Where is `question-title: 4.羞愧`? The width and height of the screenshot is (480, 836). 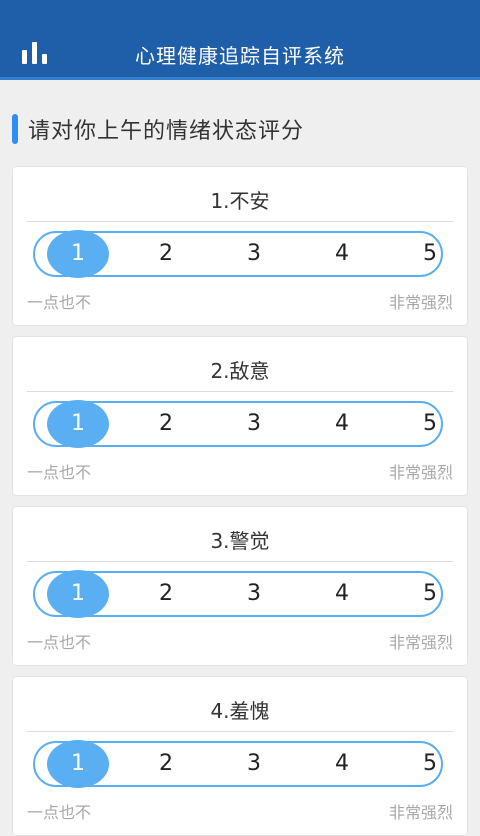 question-title: 4.羞愧 is located at coordinates (240, 711).